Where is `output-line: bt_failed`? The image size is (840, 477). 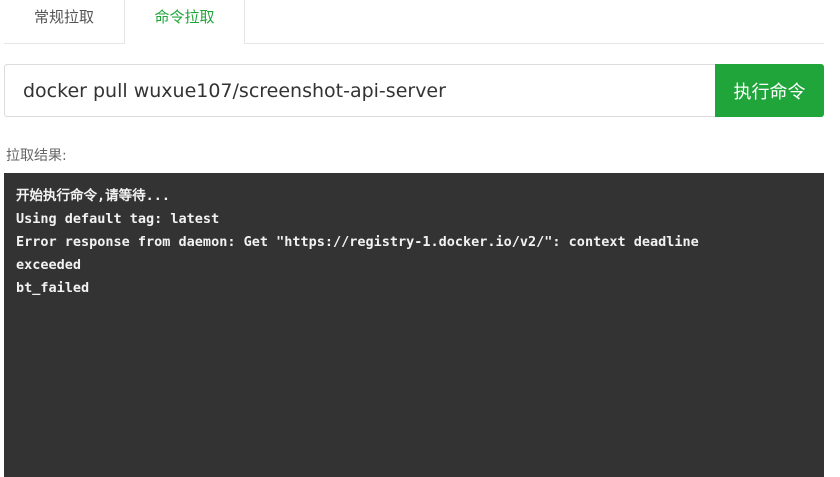
output-line: bt_failed is located at coordinates (53, 288).